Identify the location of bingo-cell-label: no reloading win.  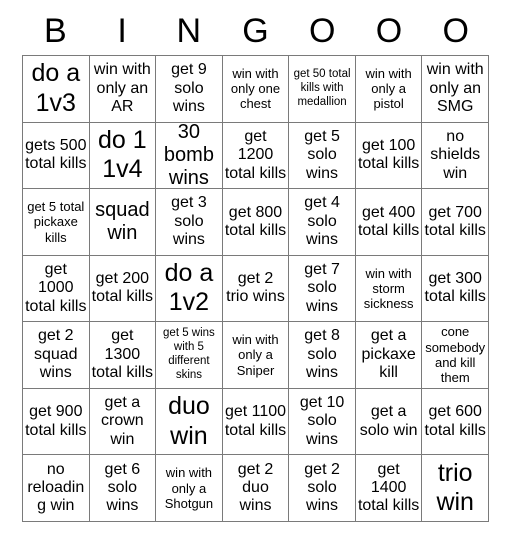
(56, 487).